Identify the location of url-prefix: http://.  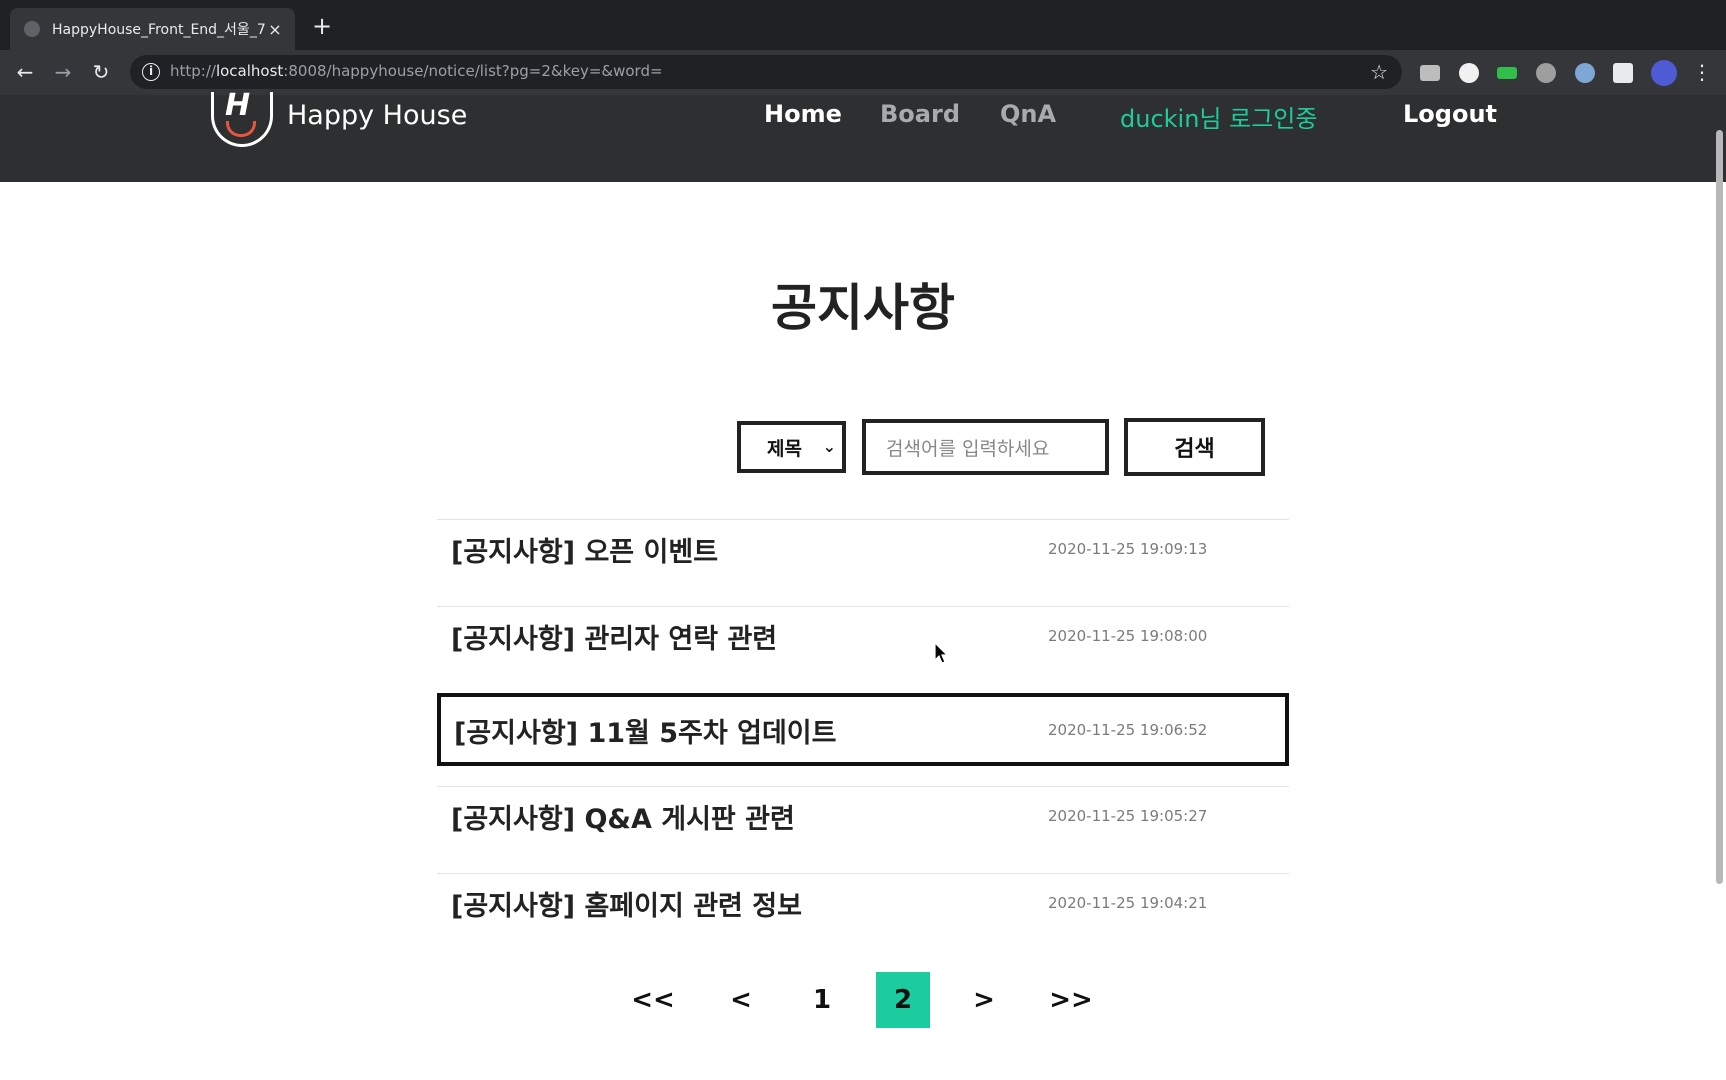
(193, 71).